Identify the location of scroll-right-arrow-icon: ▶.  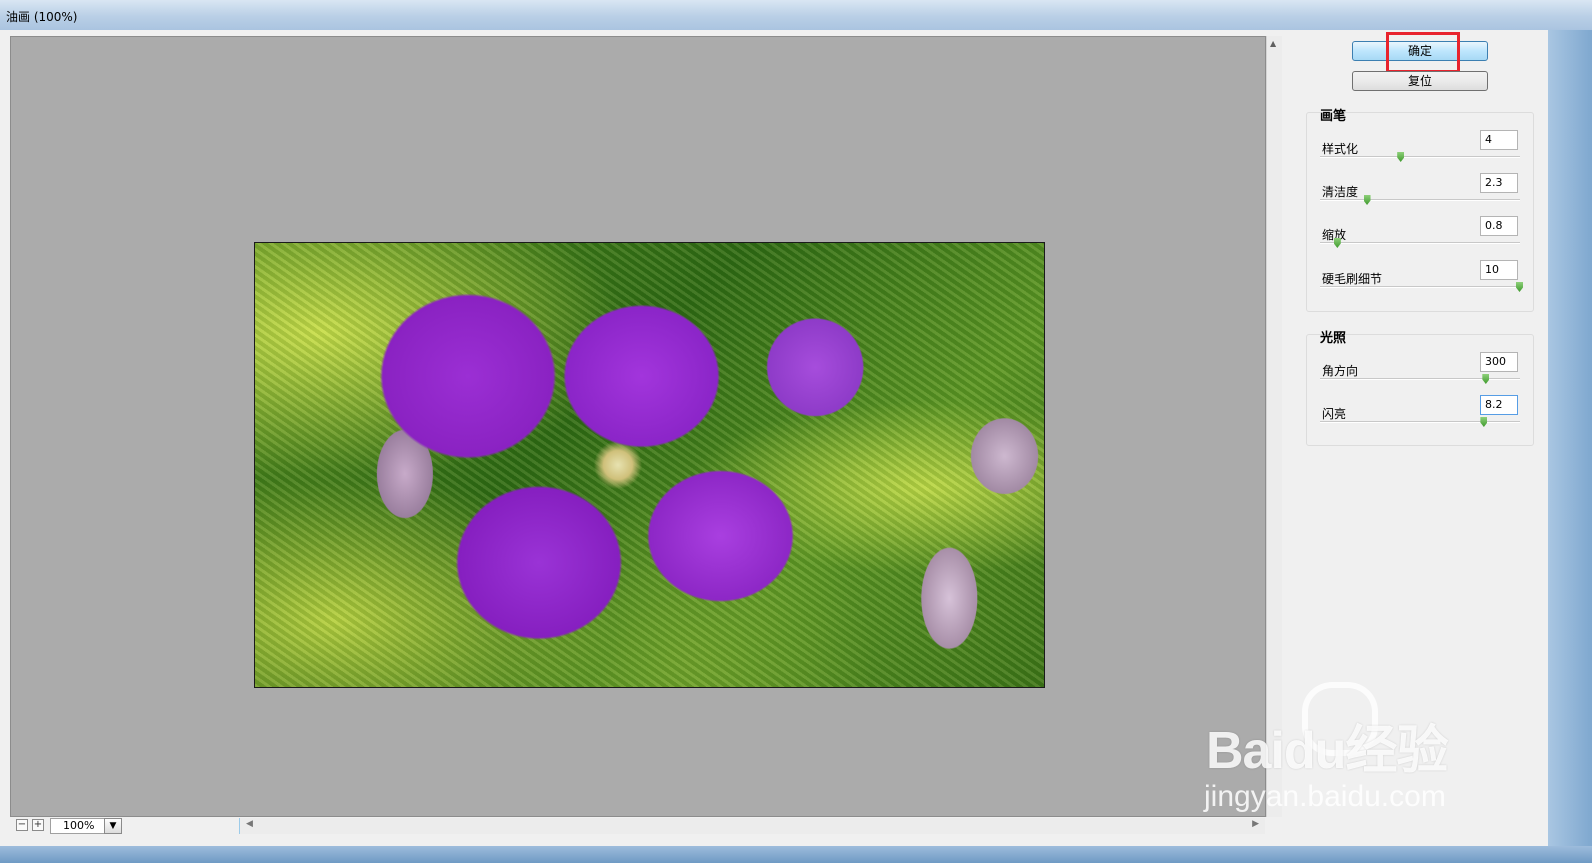
(1255, 824).